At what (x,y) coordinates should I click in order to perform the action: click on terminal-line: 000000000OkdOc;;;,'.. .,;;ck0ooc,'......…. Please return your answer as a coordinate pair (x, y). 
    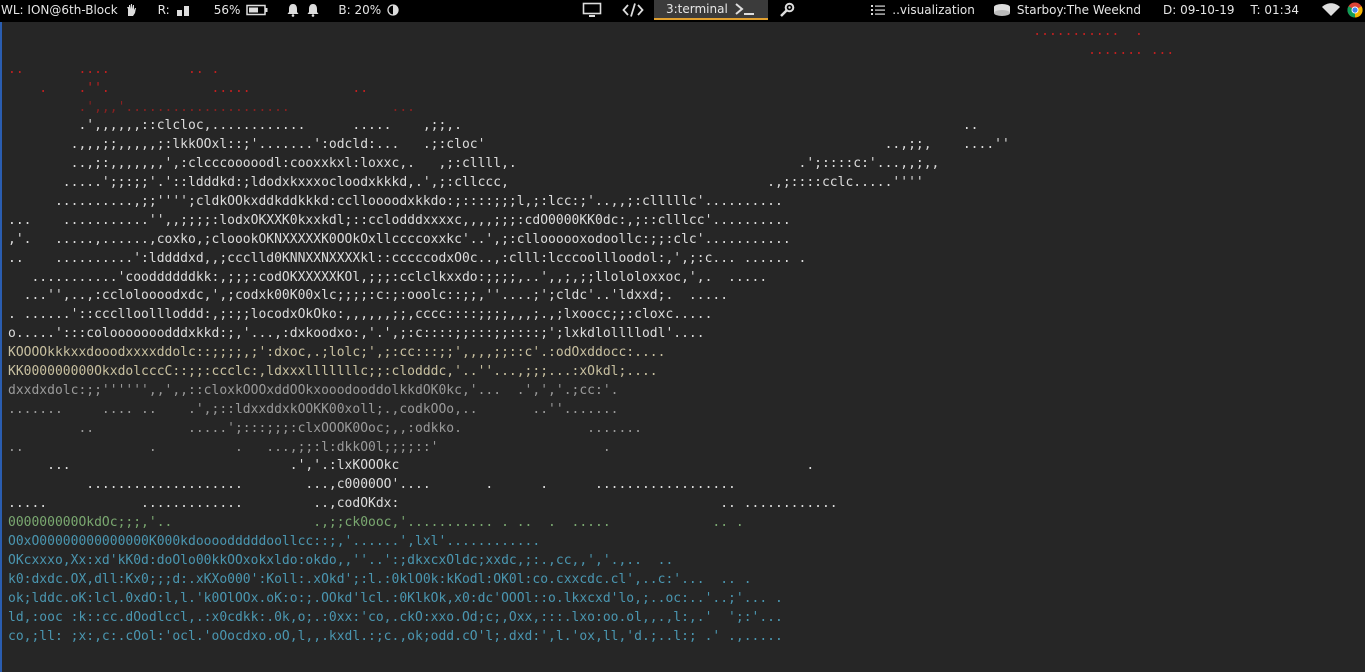
    Looking at the image, I should click on (376, 523).